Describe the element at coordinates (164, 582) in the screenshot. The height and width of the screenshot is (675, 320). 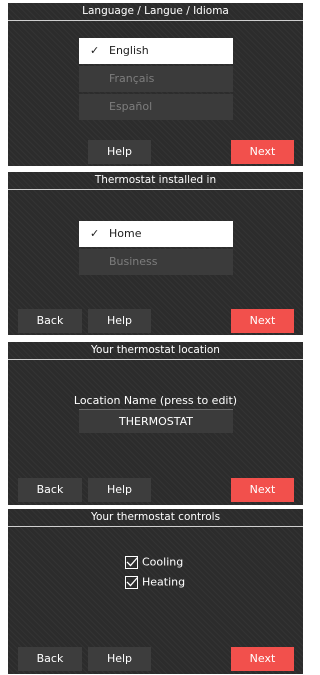
I see `checkbox-label: Heating` at that location.